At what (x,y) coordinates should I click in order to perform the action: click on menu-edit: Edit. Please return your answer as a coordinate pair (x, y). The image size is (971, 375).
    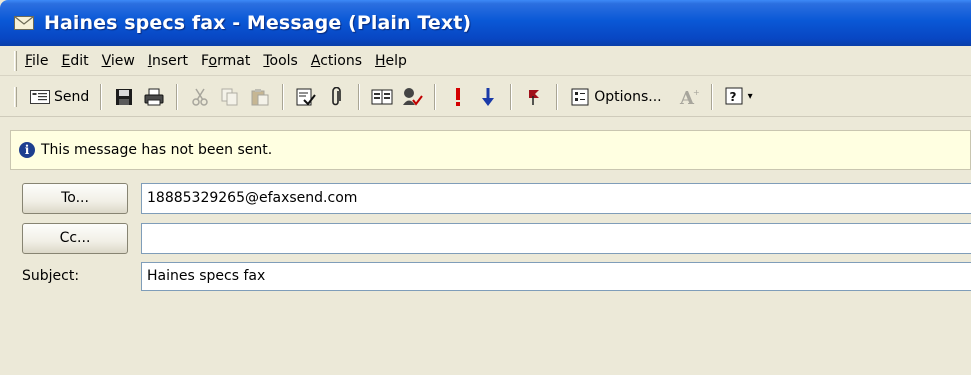
    Looking at the image, I should click on (74, 61).